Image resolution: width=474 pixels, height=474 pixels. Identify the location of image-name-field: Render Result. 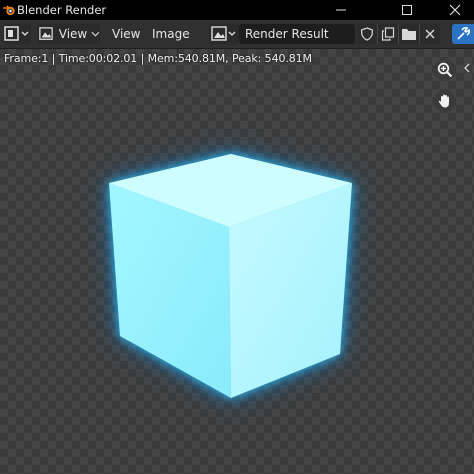
(297, 34).